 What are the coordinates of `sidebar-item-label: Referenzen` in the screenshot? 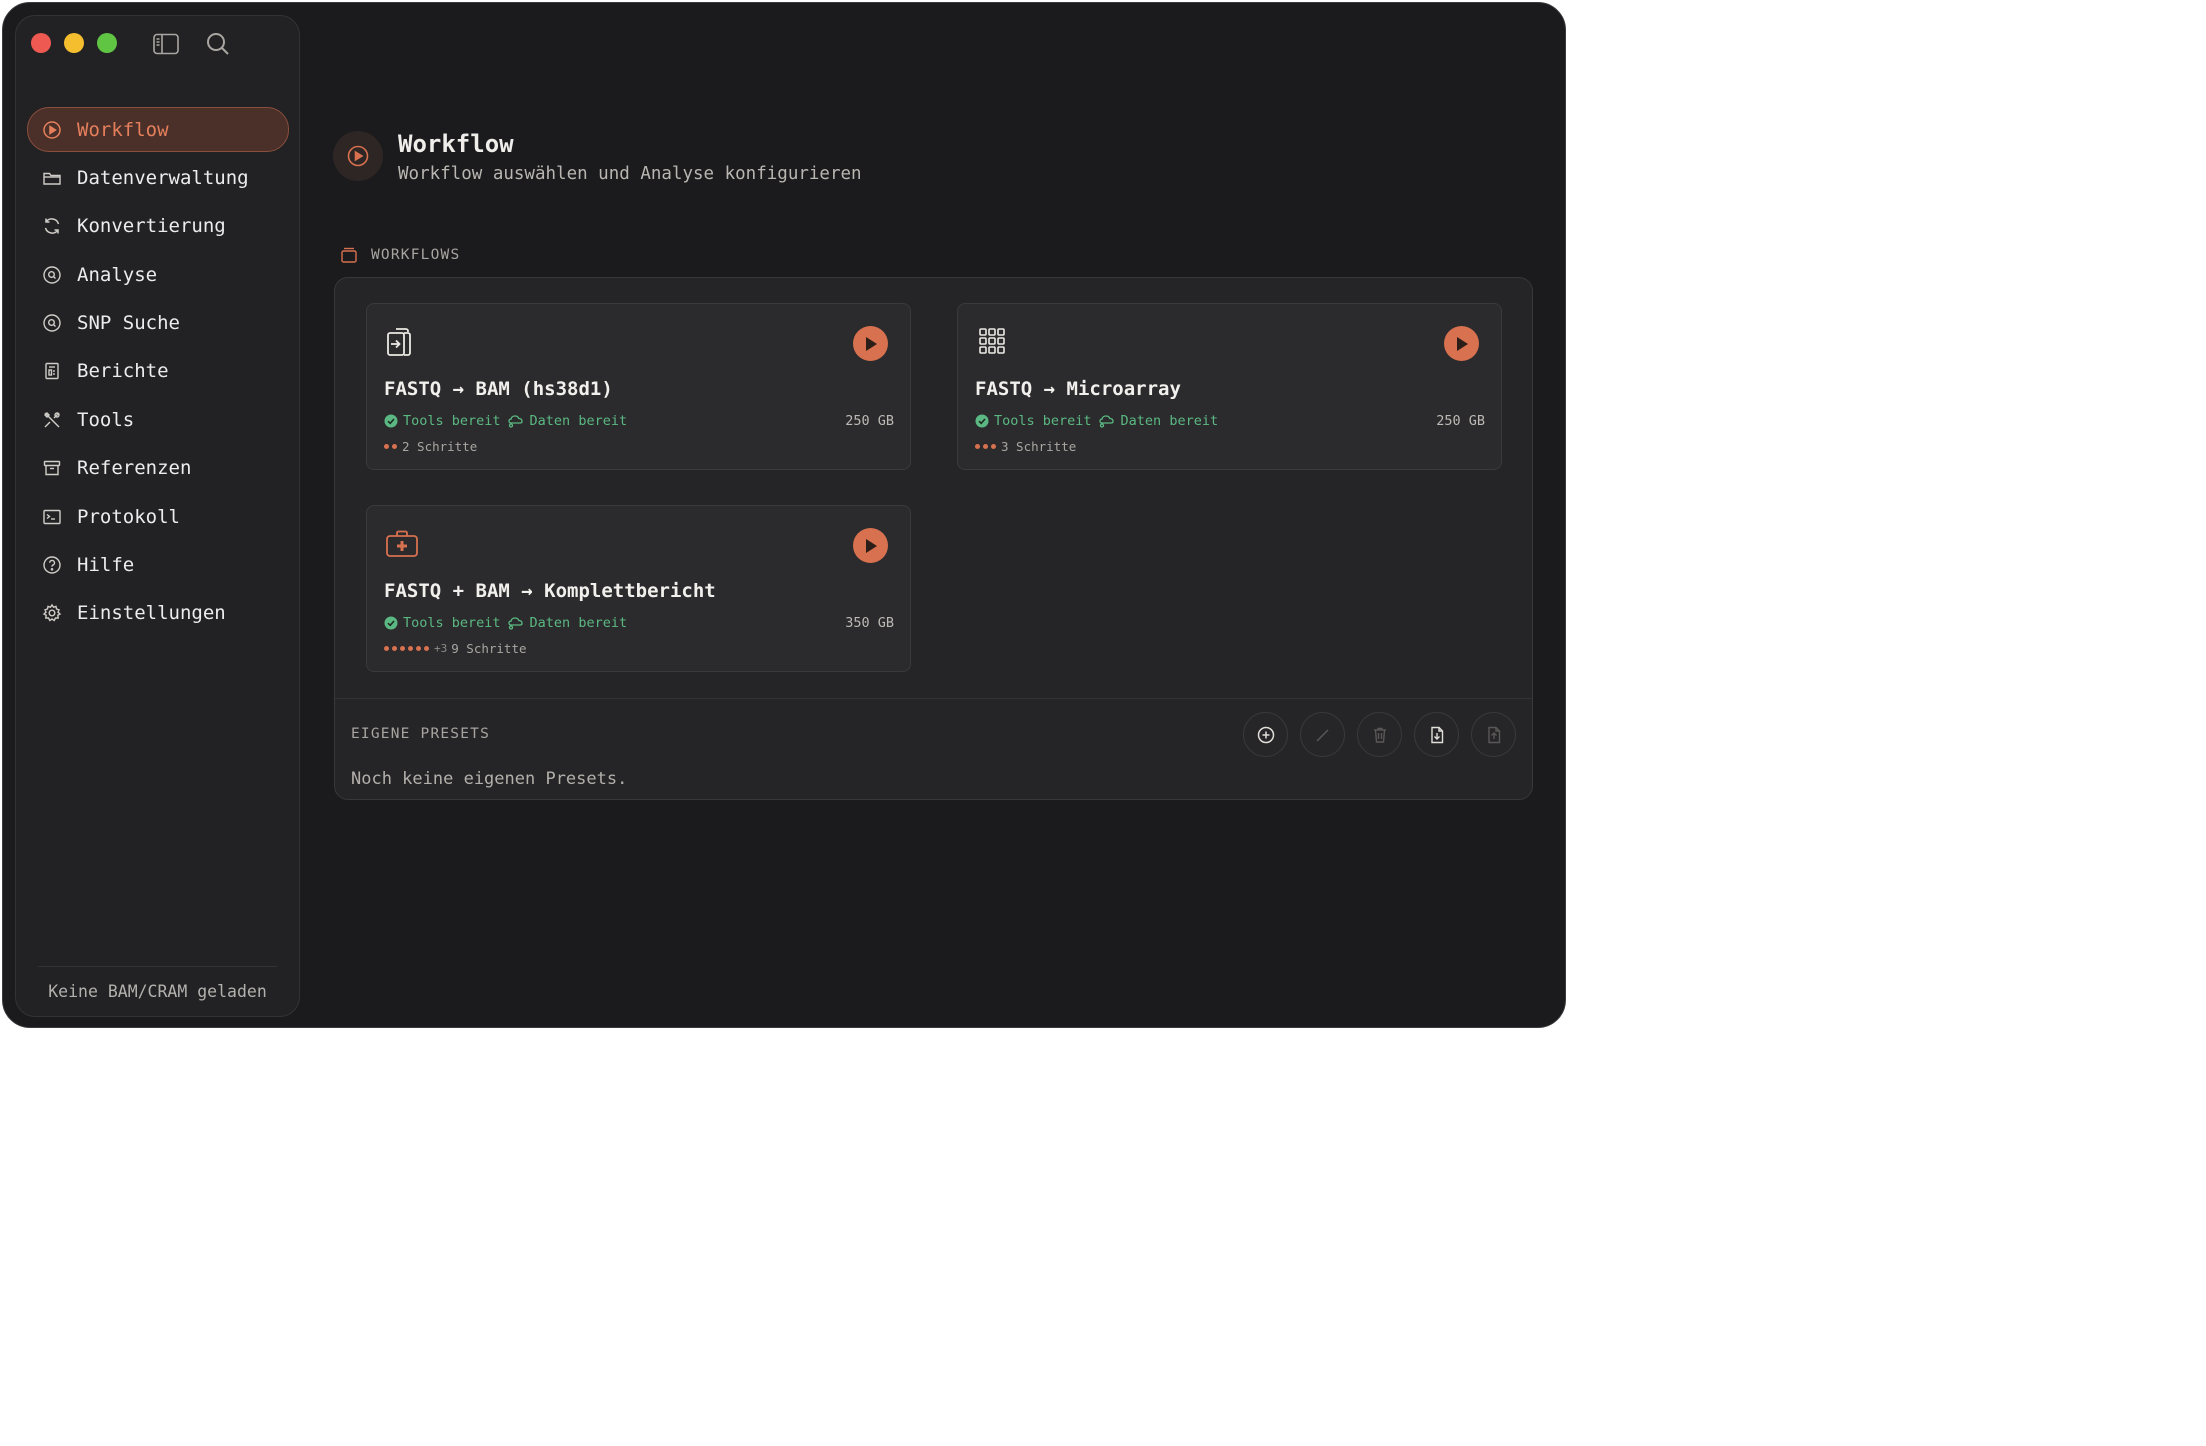 It's located at (134, 468).